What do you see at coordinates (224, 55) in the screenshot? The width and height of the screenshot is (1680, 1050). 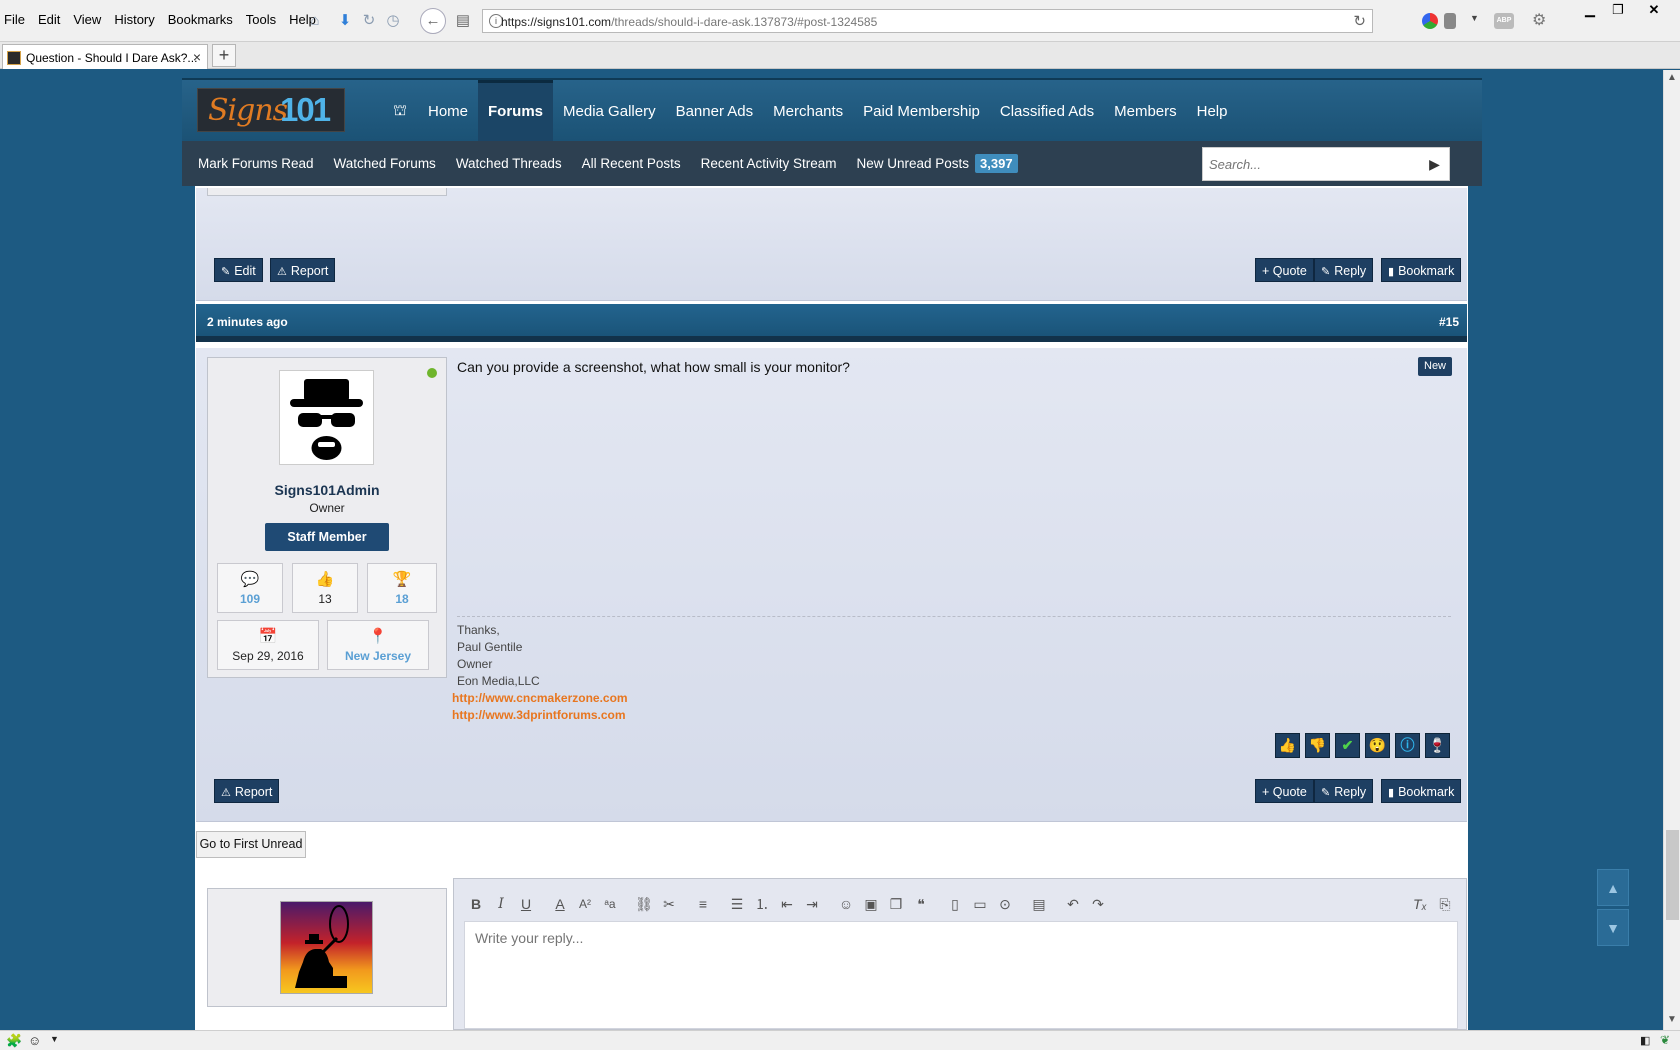 I see `new-tab-button: +` at bounding box center [224, 55].